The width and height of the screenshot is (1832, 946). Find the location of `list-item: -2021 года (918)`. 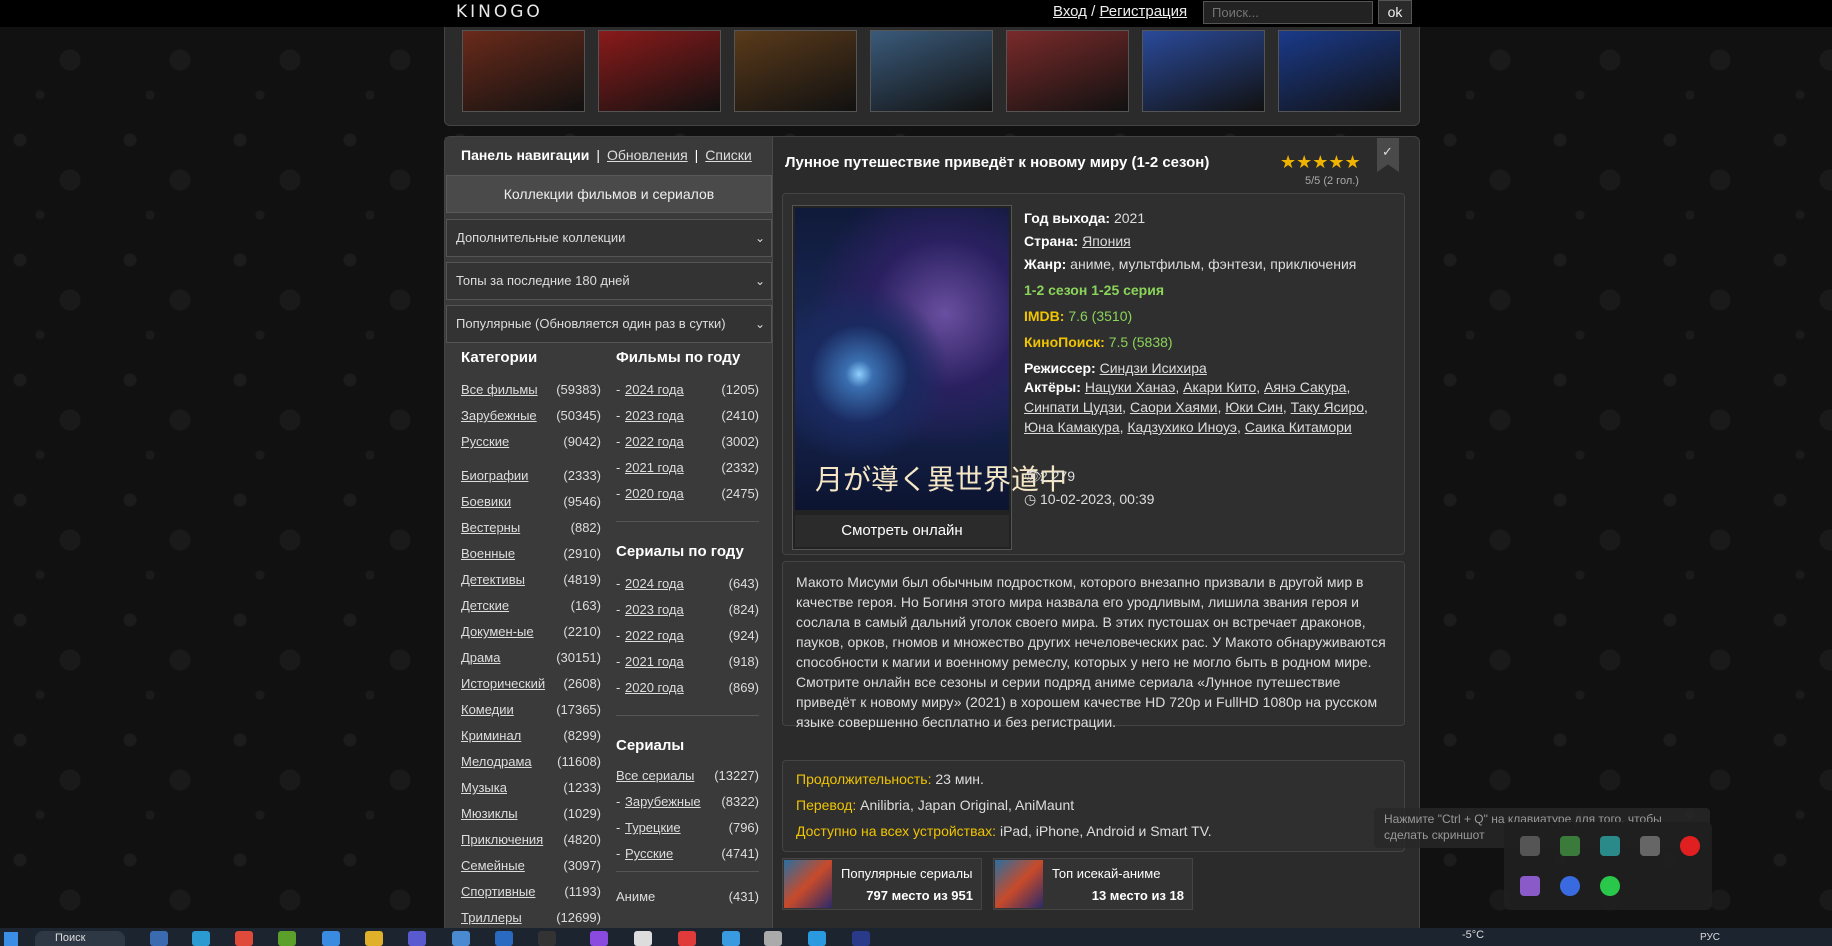

list-item: -2021 года (918) is located at coordinates (687, 663).